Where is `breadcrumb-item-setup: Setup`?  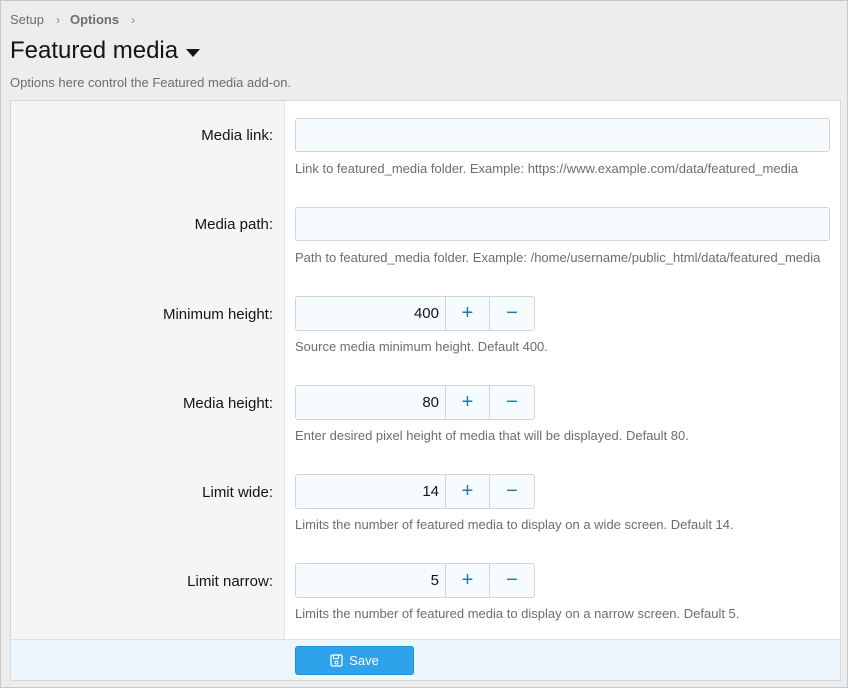 breadcrumb-item-setup: Setup is located at coordinates (27, 19).